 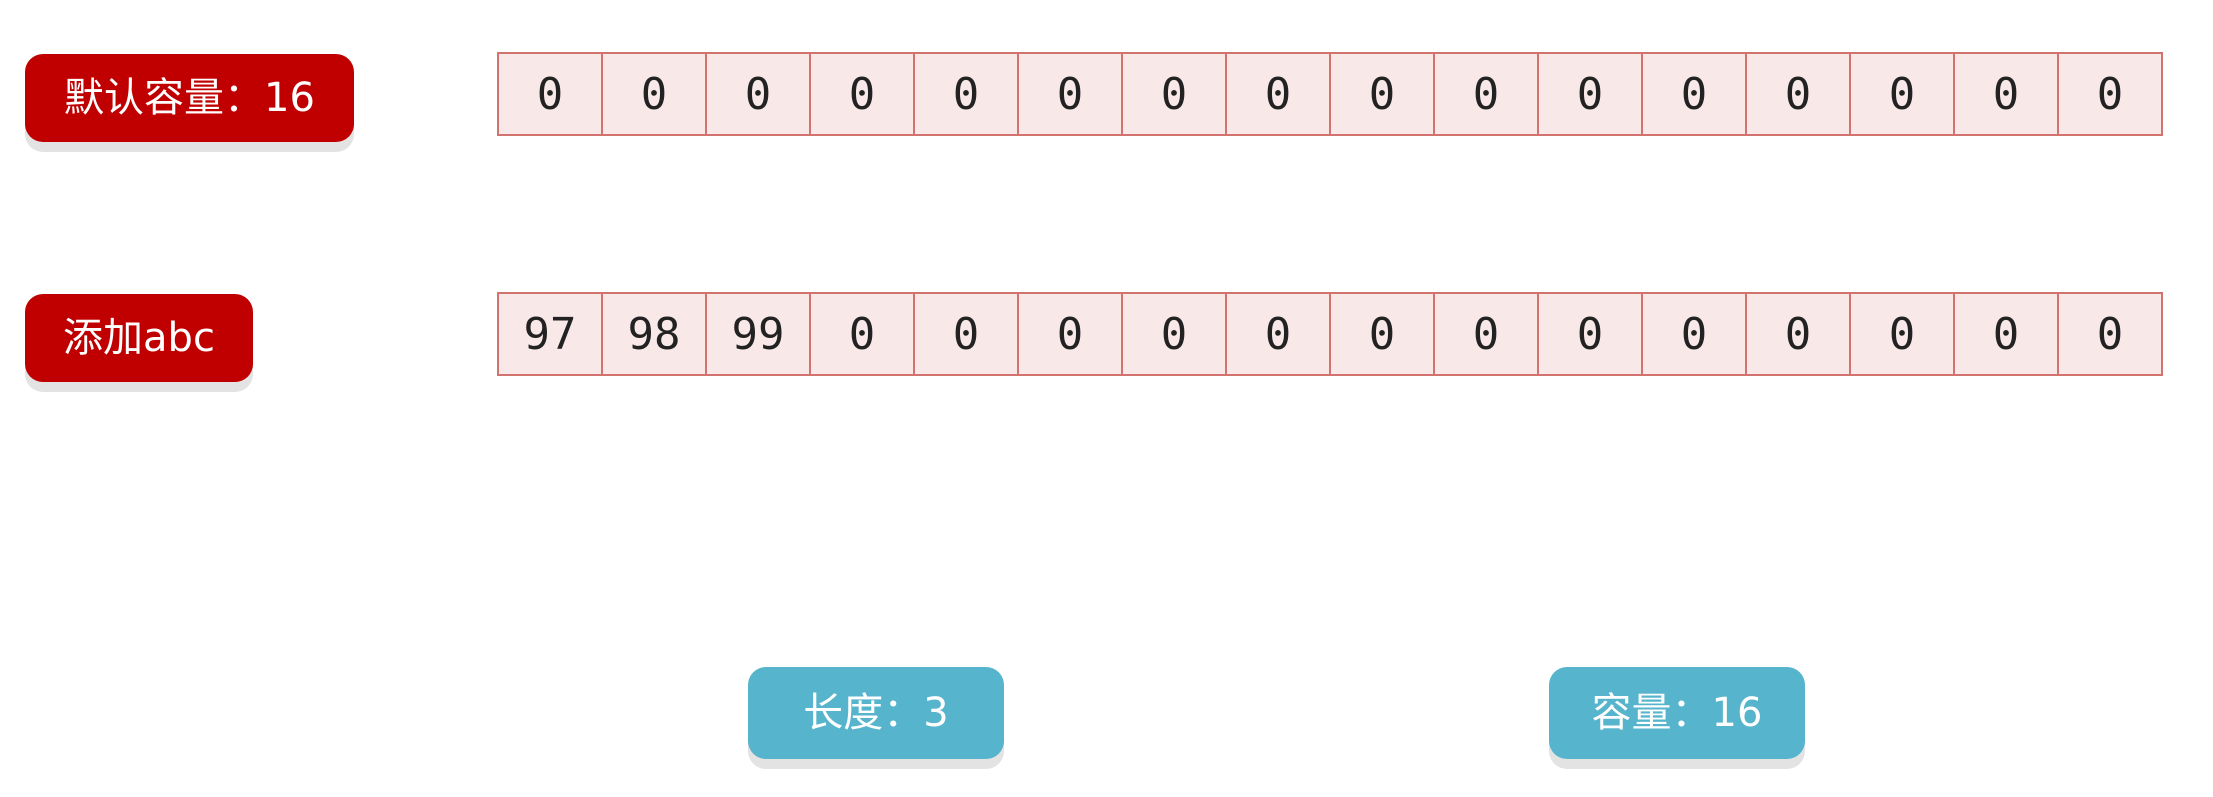 I want to click on array-cell: 97, so click(x=550, y=334).